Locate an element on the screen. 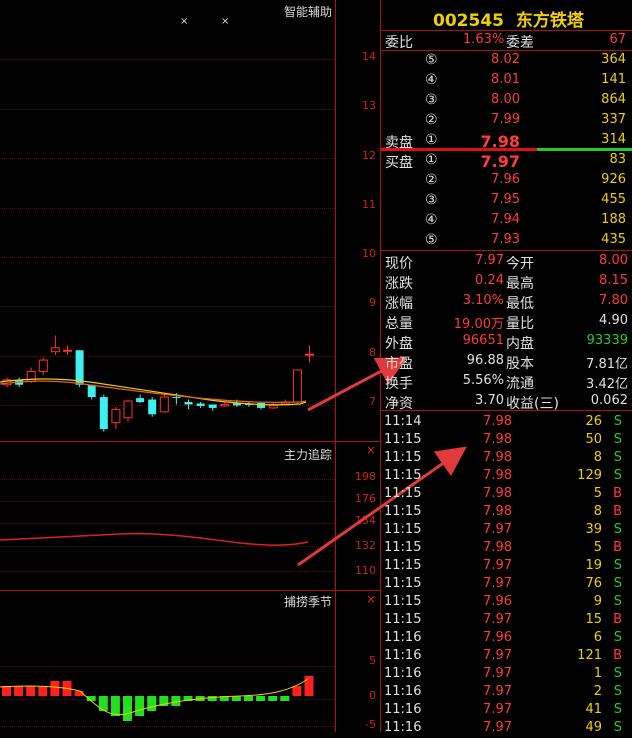 Image resolution: width=632 pixels, height=738 pixels. quote-label: 外盘 is located at coordinates (399, 344).